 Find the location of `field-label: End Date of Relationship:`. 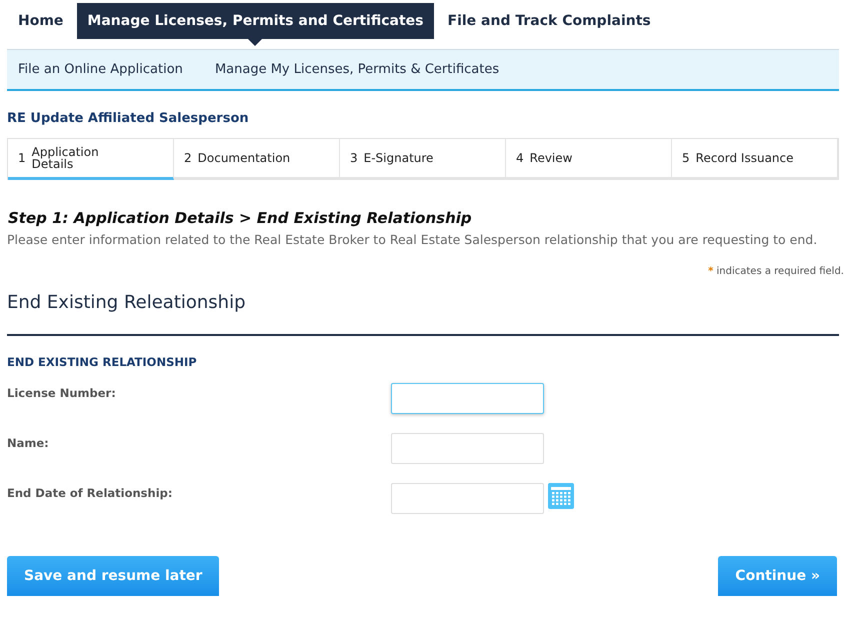

field-label: End Date of Relationship: is located at coordinates (90, 493).